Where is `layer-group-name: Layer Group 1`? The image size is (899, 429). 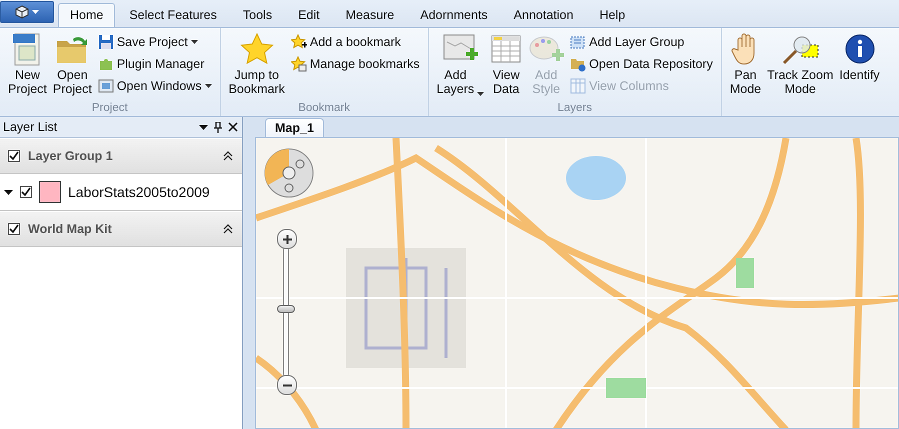
layer-group-name: Layer Group 1 is located at coordinates (71, 156).